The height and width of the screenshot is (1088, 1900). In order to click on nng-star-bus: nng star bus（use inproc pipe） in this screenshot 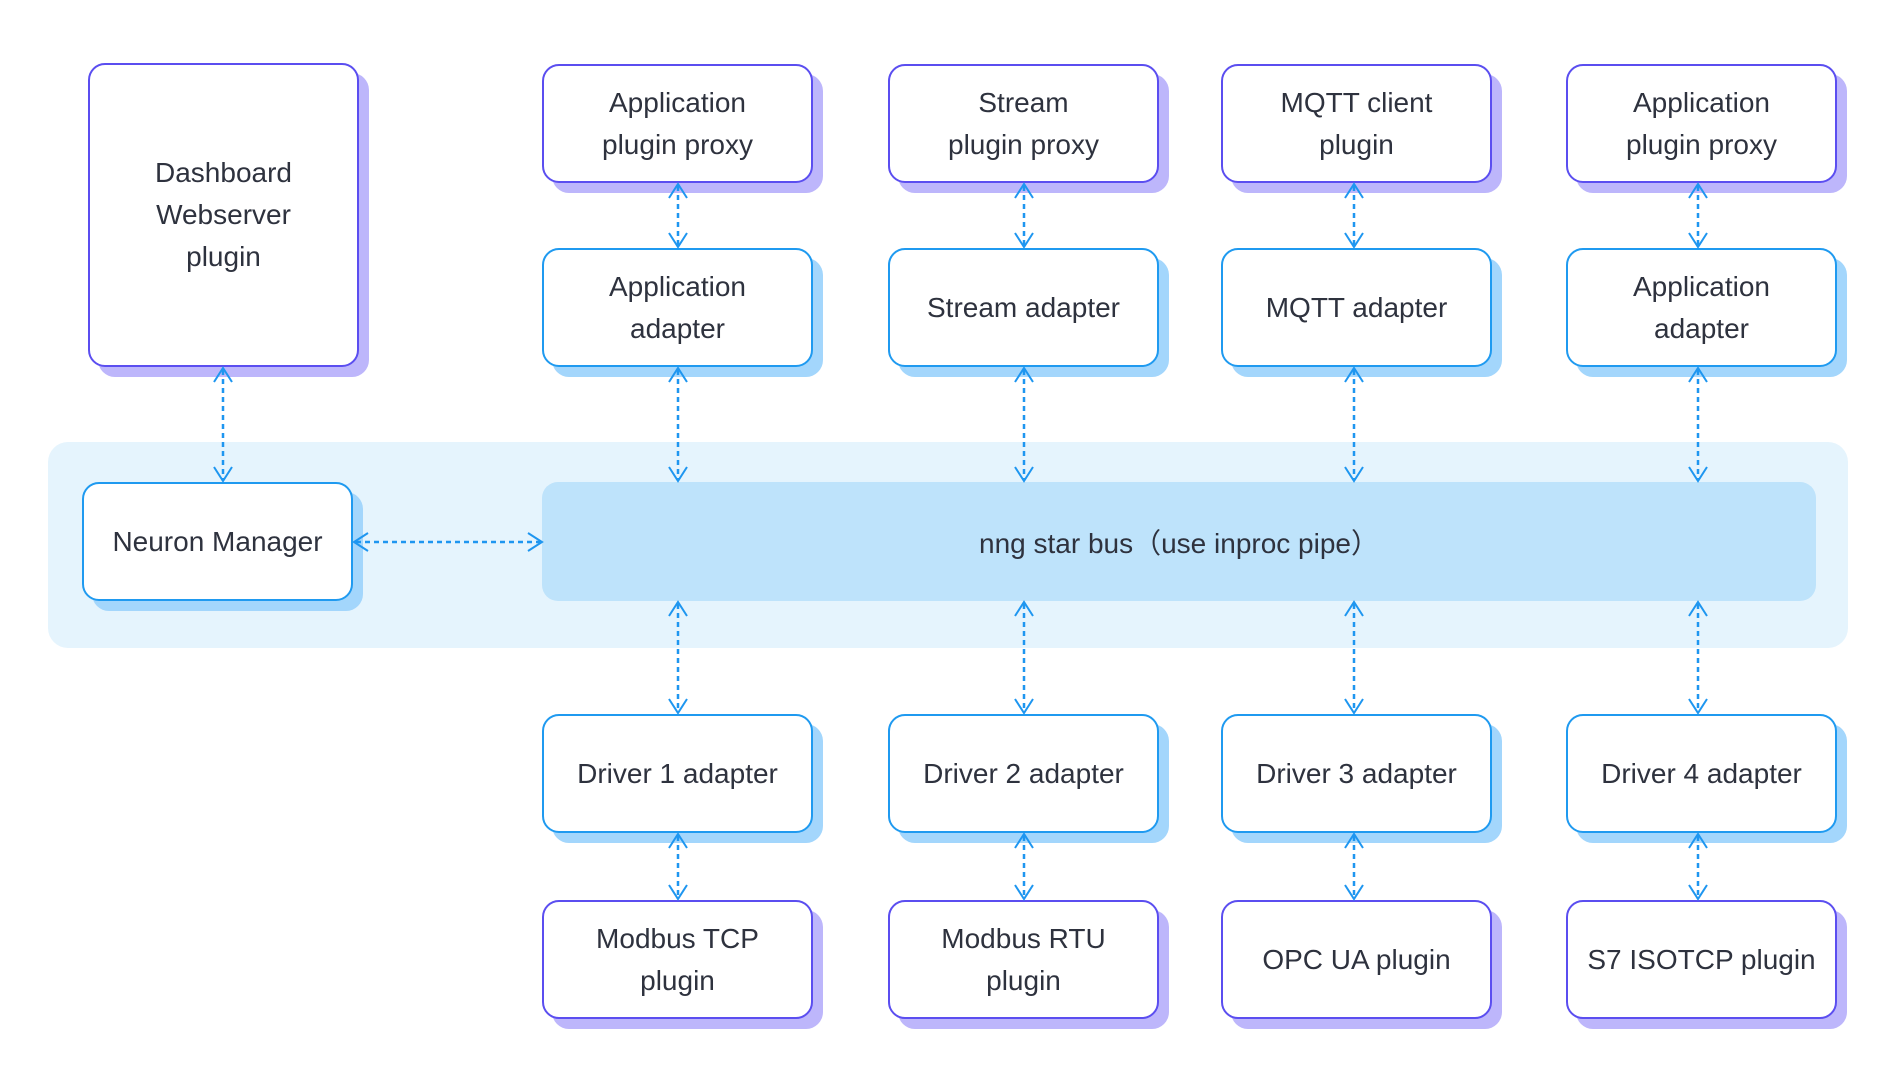, I will do `click(1179, 541)`.